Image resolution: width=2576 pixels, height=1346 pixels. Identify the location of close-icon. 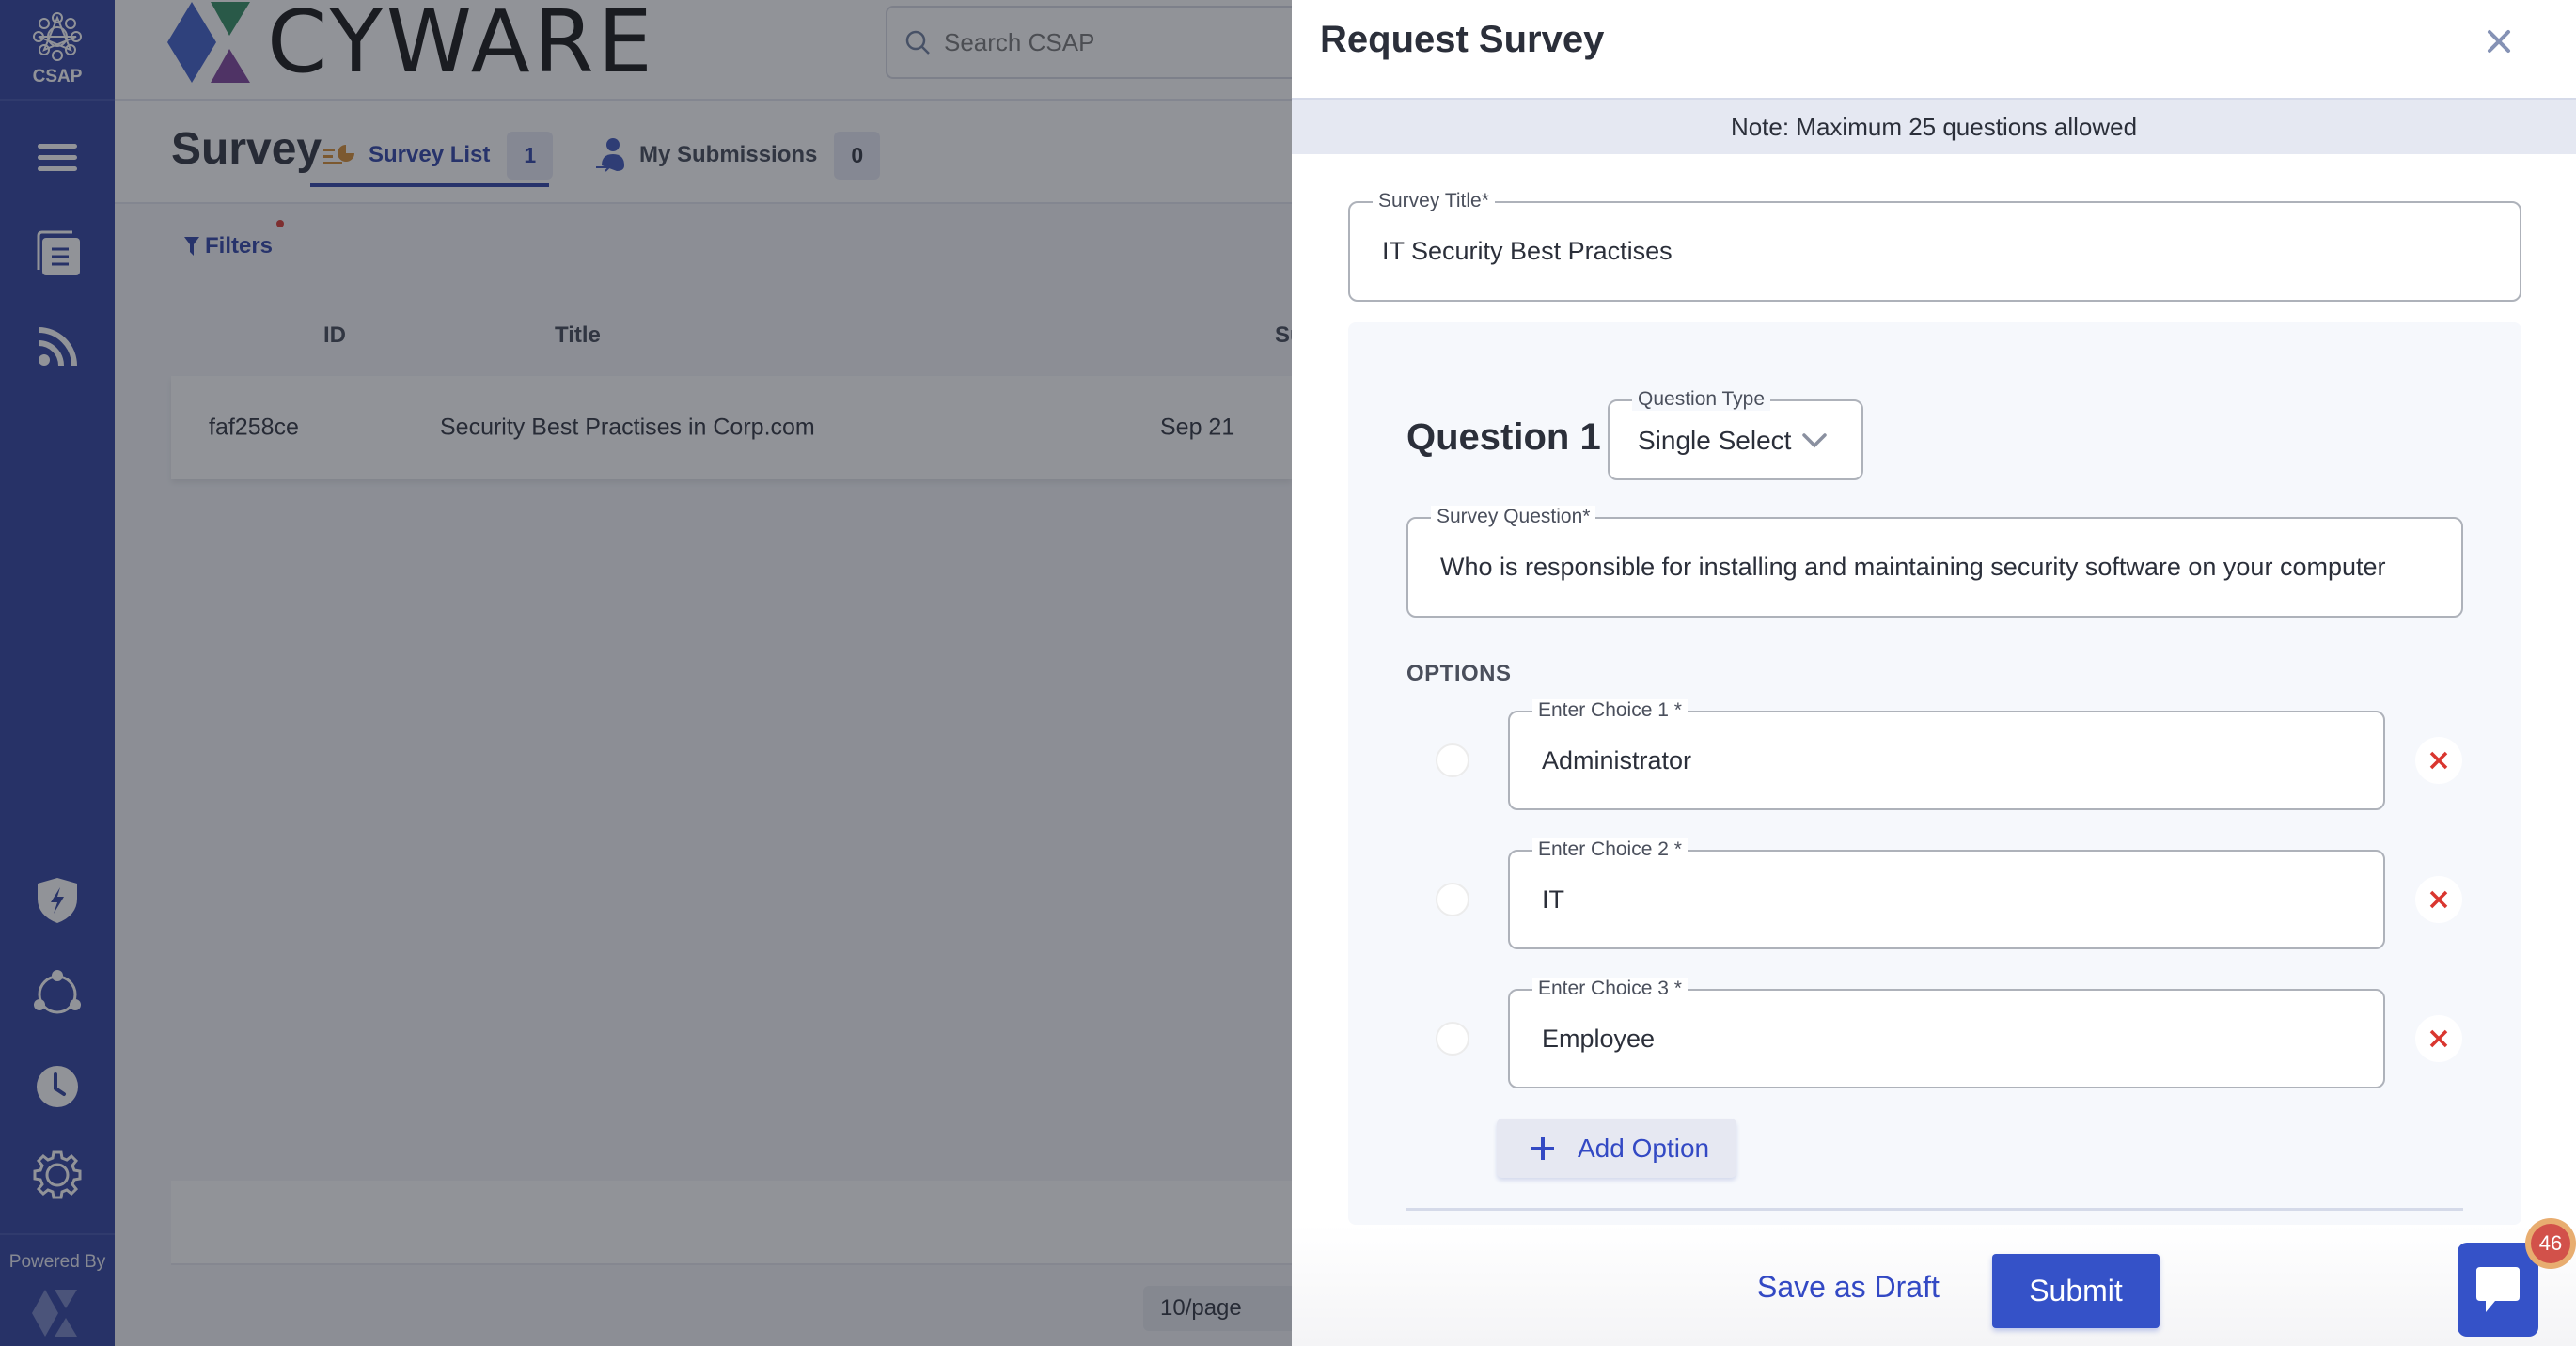
(2499, 41).